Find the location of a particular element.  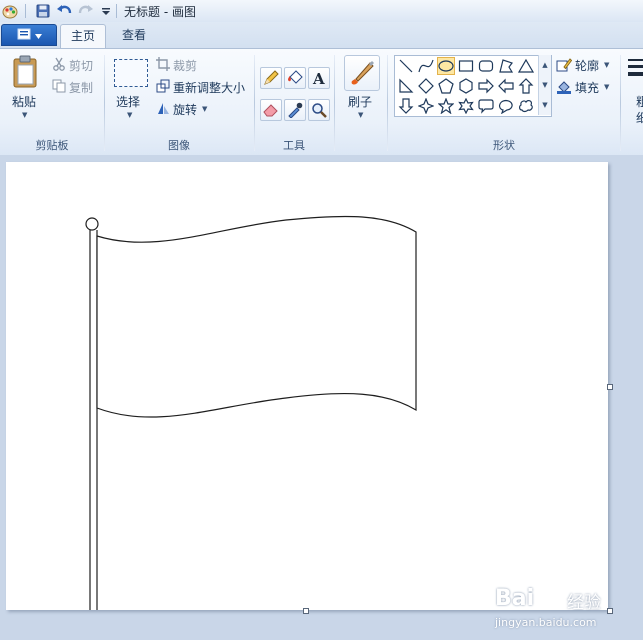

left-arrow-shape-icon is located at coordinates (506, 86).